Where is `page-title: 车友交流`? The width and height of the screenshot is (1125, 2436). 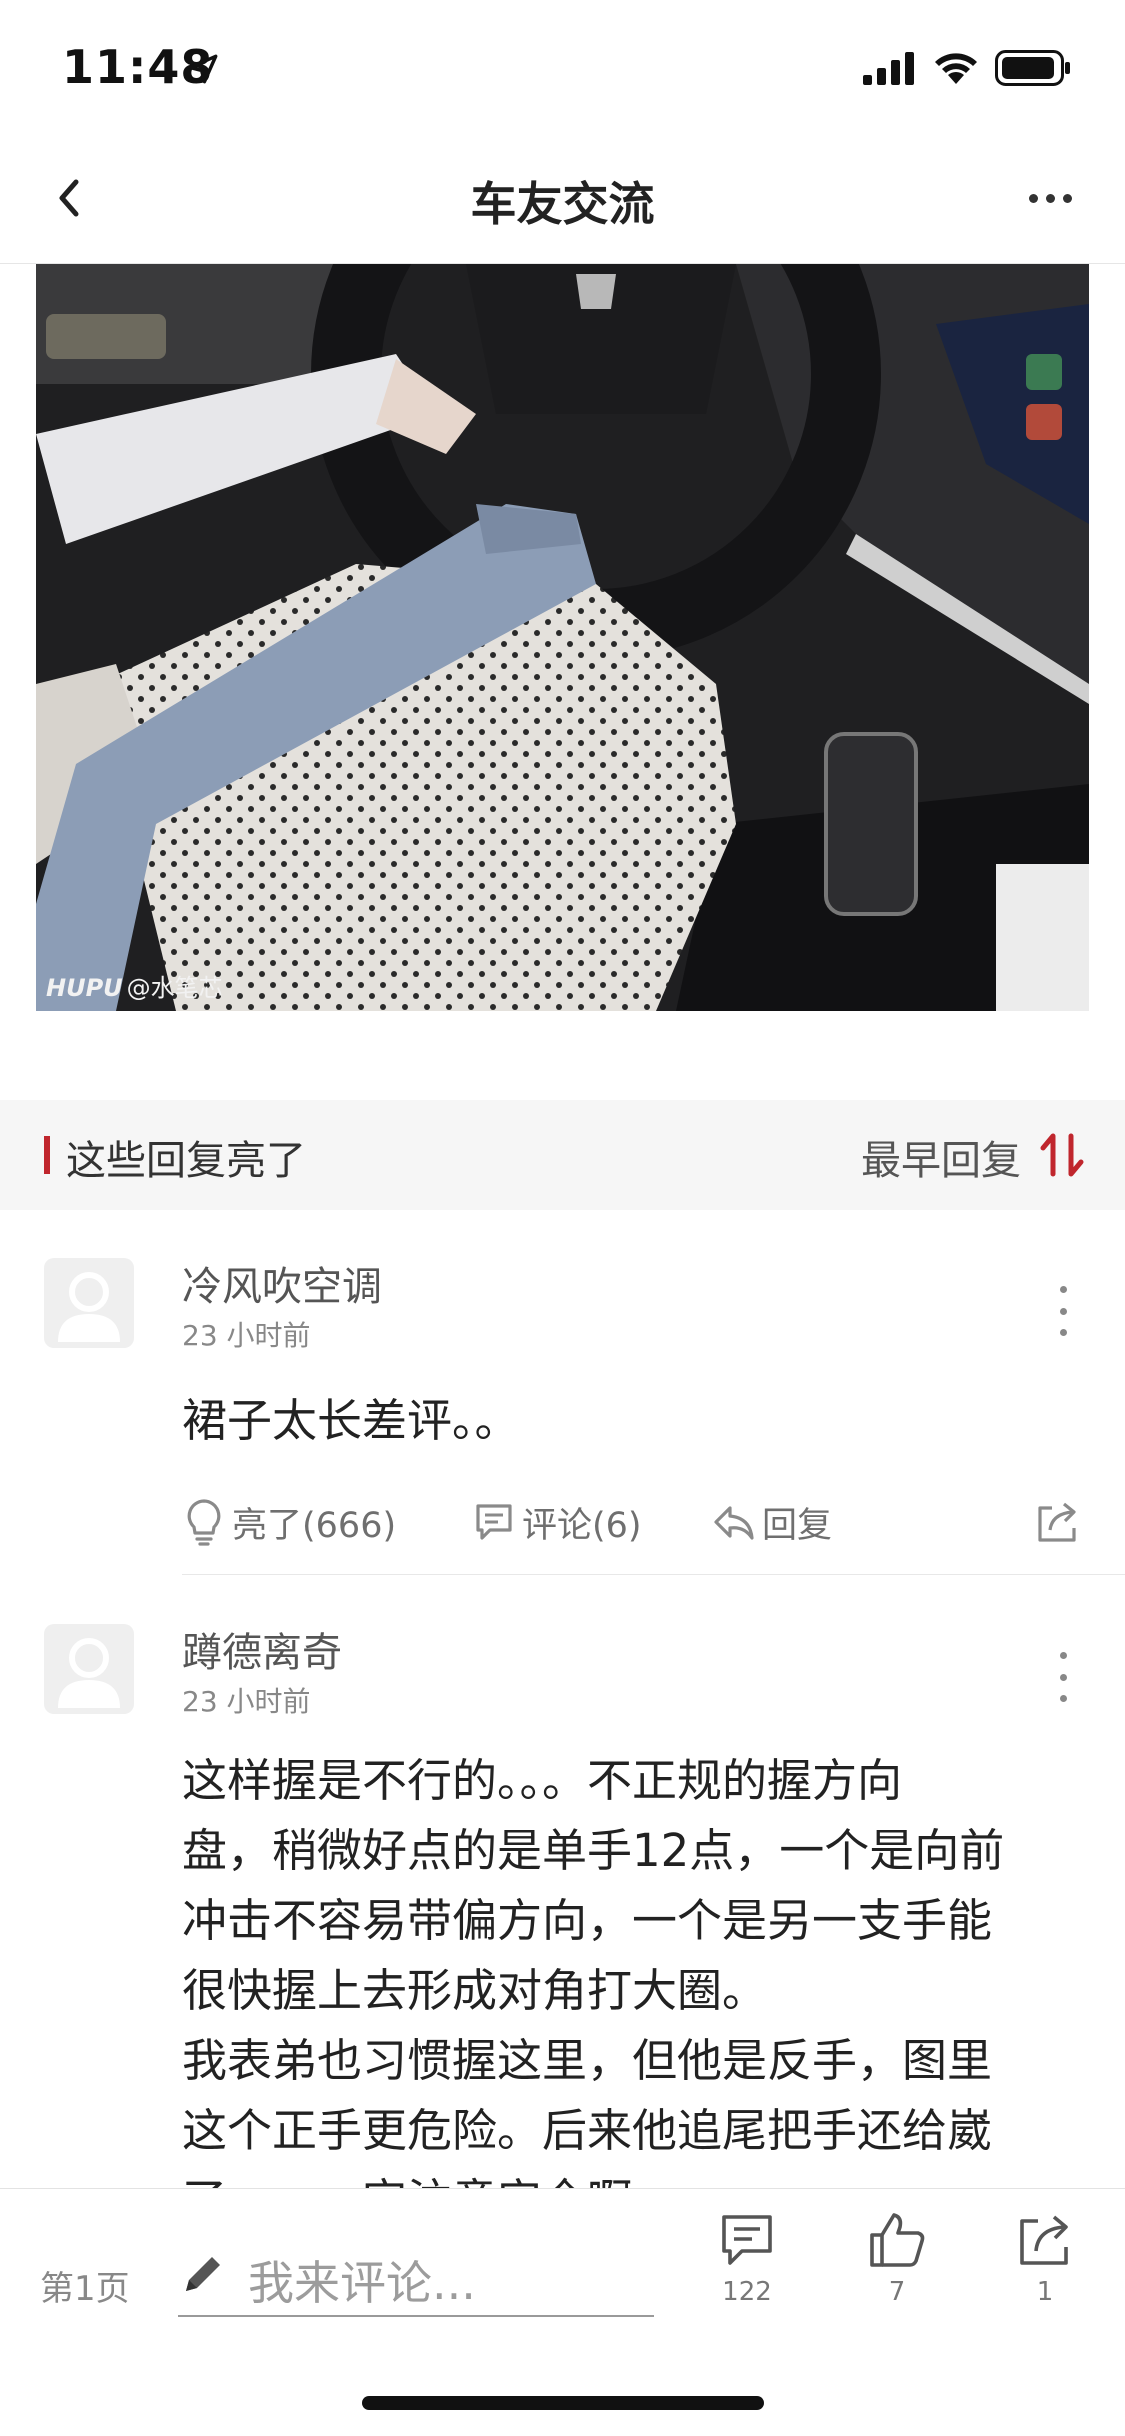 page-title: 车友交流 is located at coordinates (562, 204).